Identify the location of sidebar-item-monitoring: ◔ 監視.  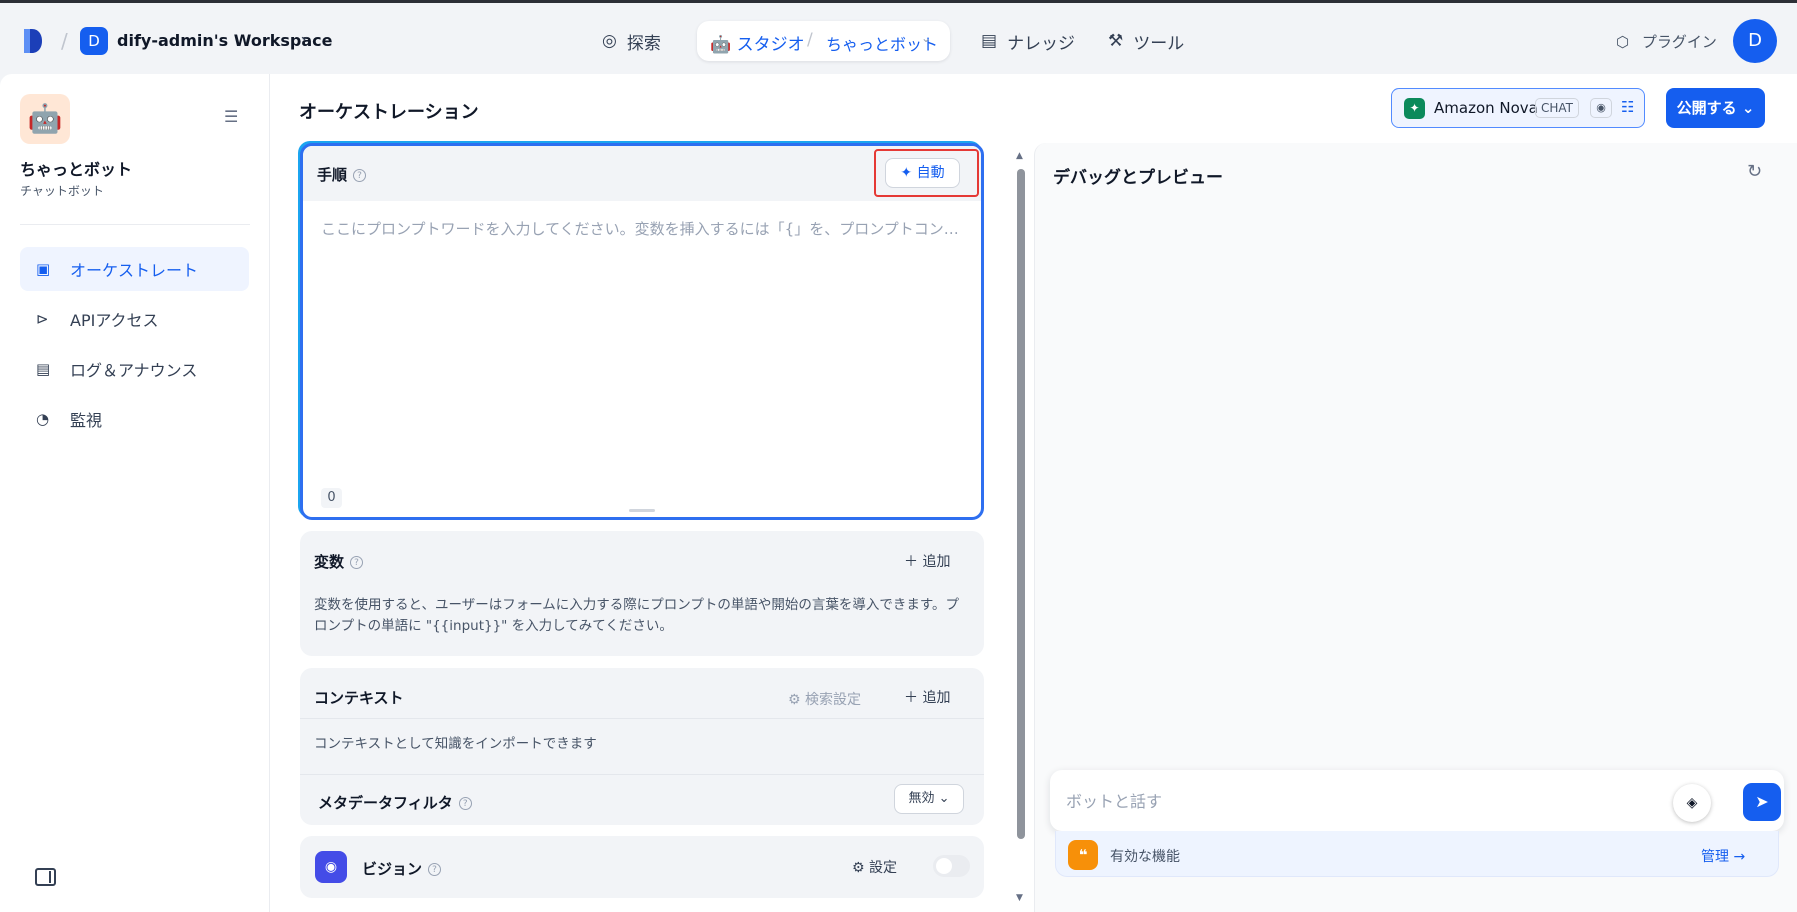
(134, 419).